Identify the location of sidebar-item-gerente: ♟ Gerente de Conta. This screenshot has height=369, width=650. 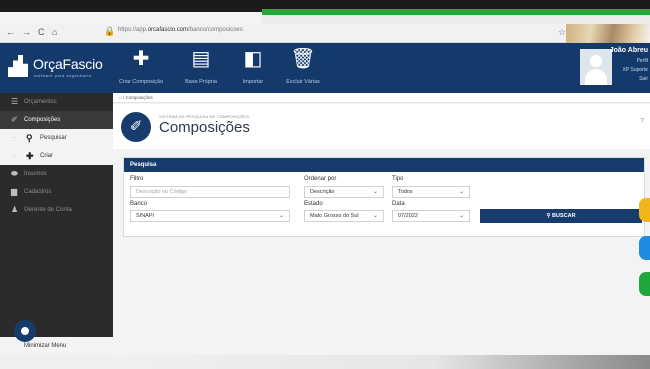
(56, 210).